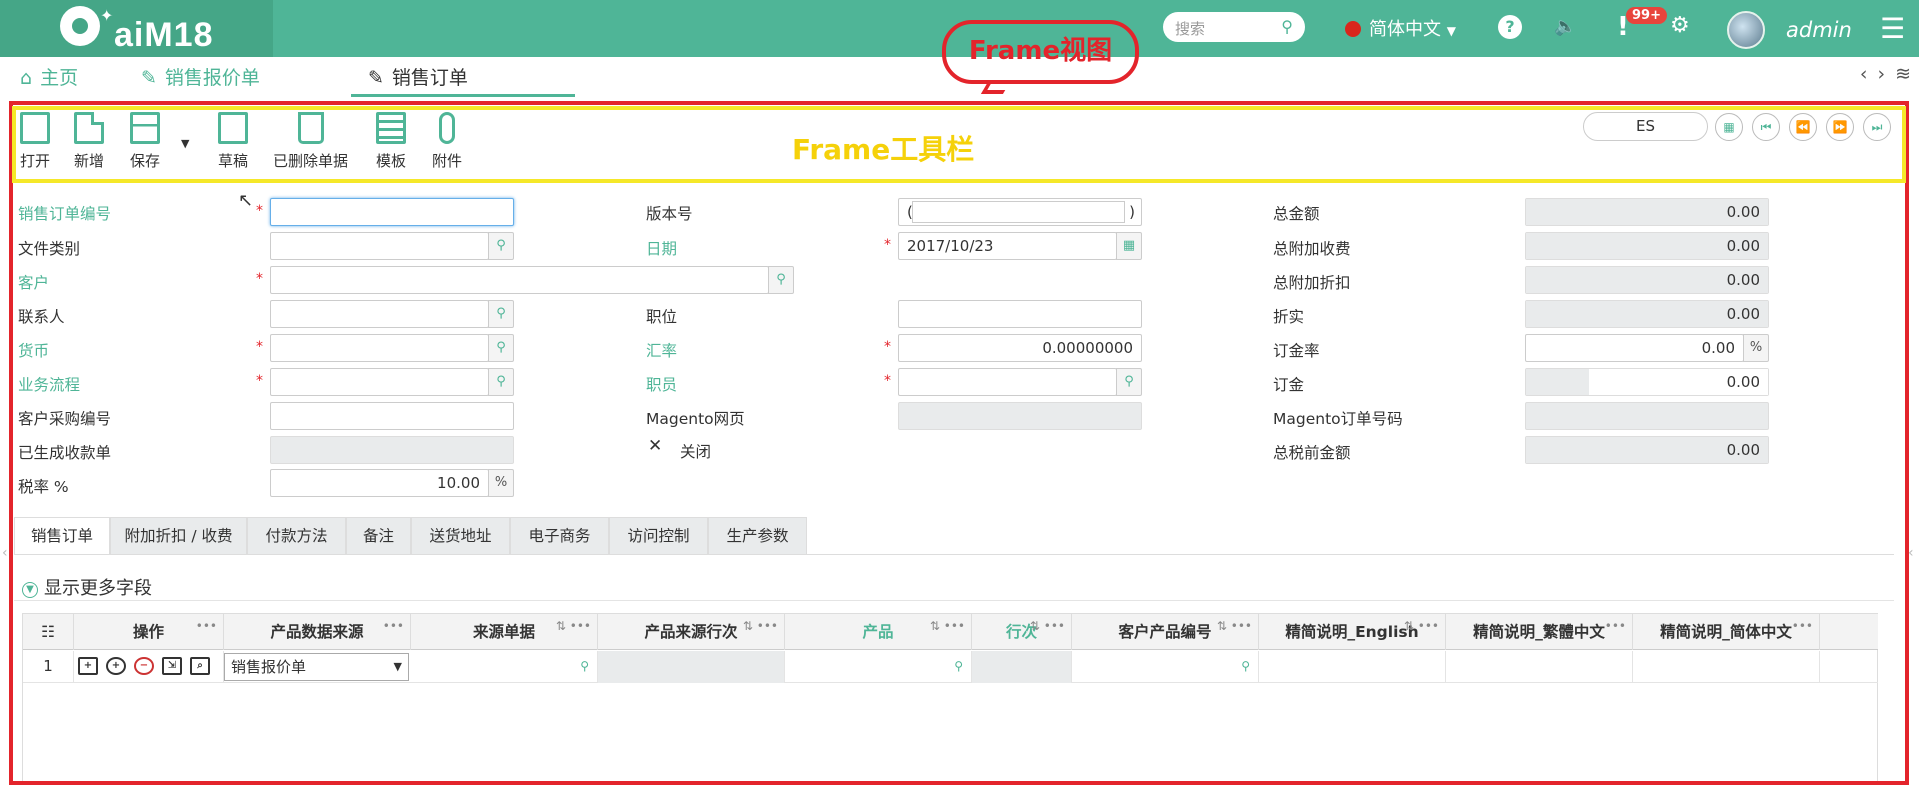 This screenshot has width=1919, height=788. Describe the element at coordinates (463, 95) in the screenshot. I see `active-tab-indicator` at that location.